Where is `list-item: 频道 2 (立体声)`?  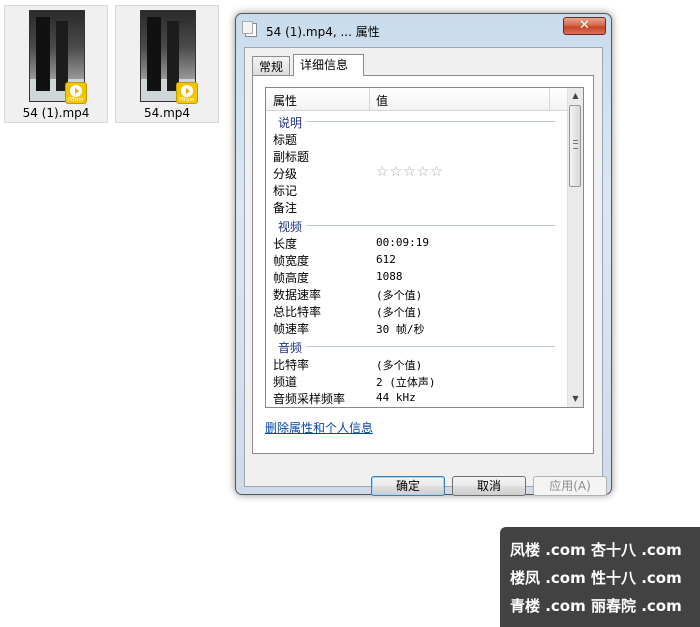 list-item: 频道 2 (立体声) is located at coordinates (417, 380).